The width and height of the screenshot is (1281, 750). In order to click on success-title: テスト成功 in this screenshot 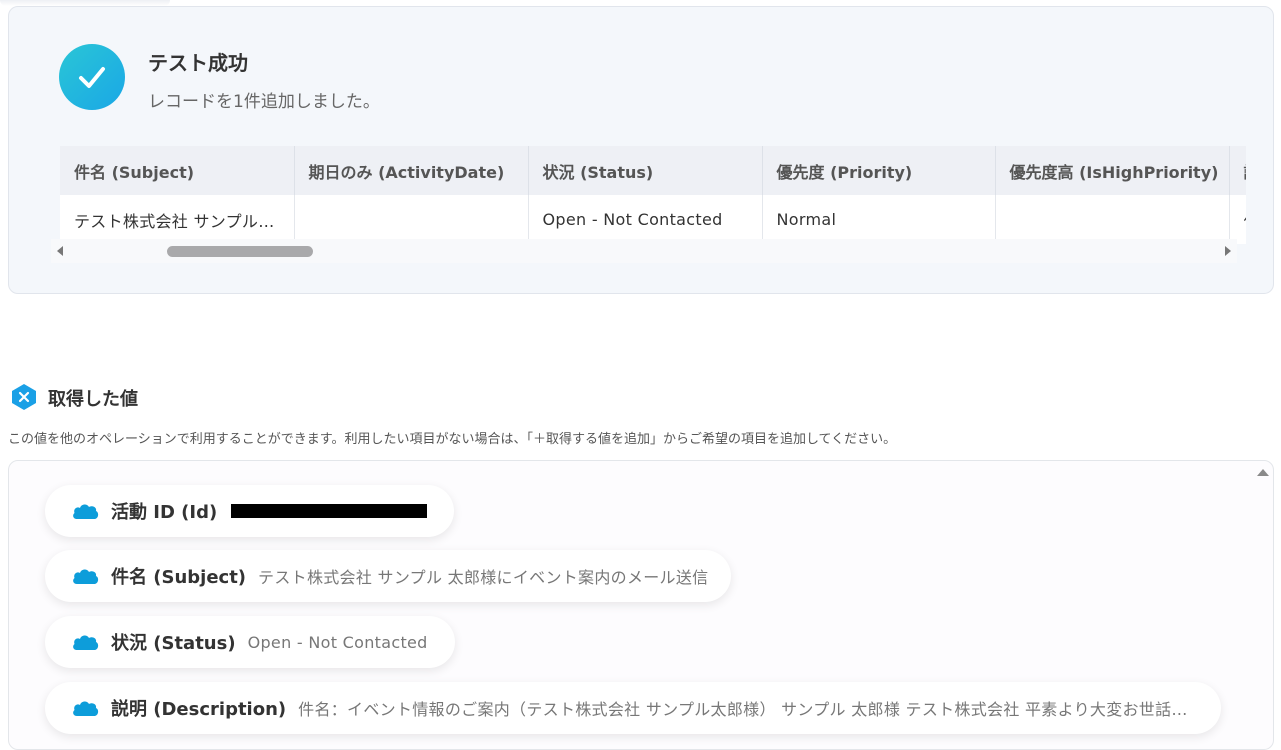, I will do `click(198, 63)`.